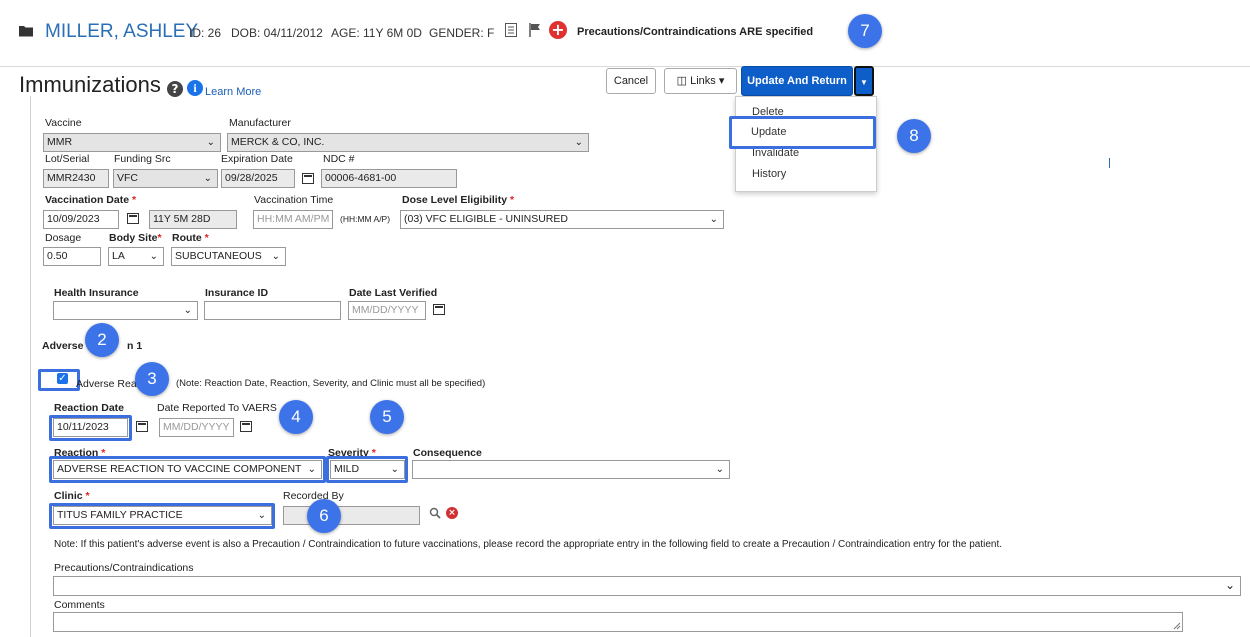 This screenshot has height=637, width=1250. What do you see at coordinates (30, 366) in the screenshot?
I see `form-left-border` at bounding box center [30, 366].